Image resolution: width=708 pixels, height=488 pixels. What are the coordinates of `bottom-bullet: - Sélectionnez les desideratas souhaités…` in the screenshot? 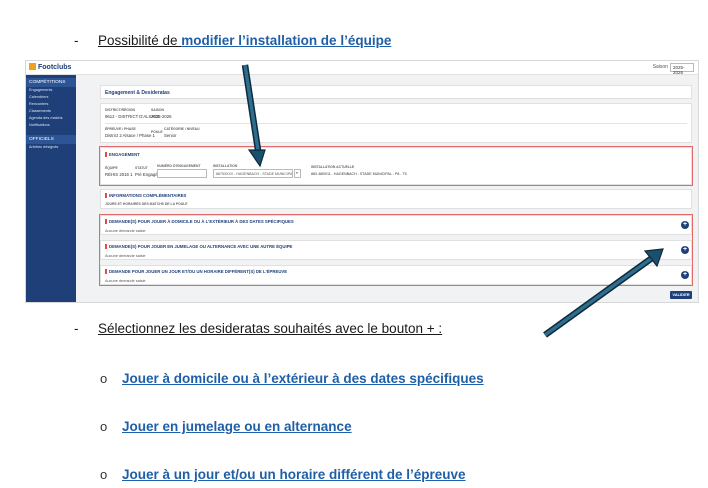 It's located at (314, 330).